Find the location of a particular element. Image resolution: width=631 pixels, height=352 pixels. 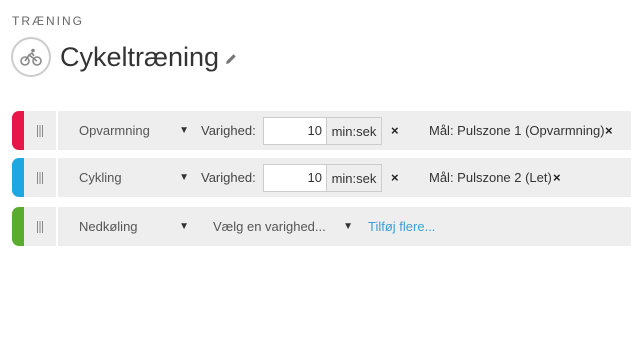

step-type-select: Nedkøling ▼ is located at coordinates (134, 226).